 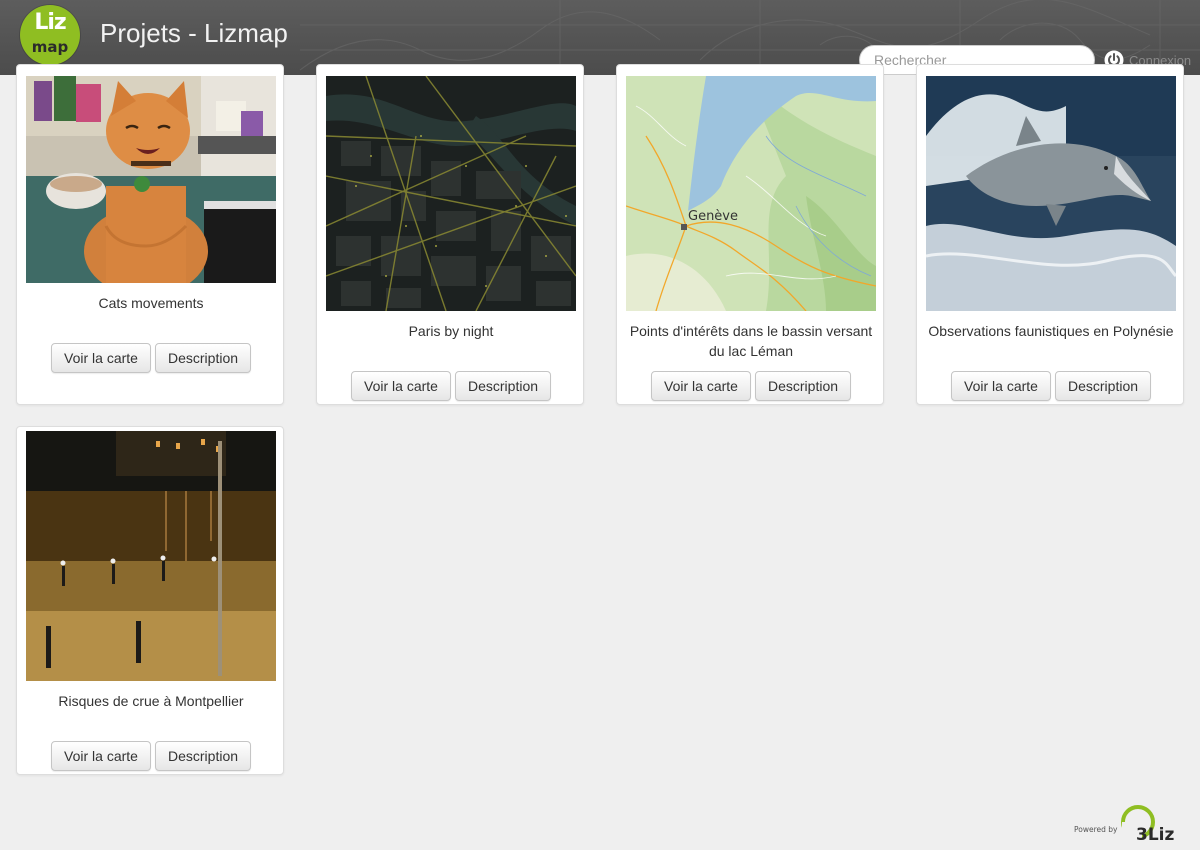 I want to click on powered-by-3liz: Powered by 3Liz, so click(x=1132, y=824).